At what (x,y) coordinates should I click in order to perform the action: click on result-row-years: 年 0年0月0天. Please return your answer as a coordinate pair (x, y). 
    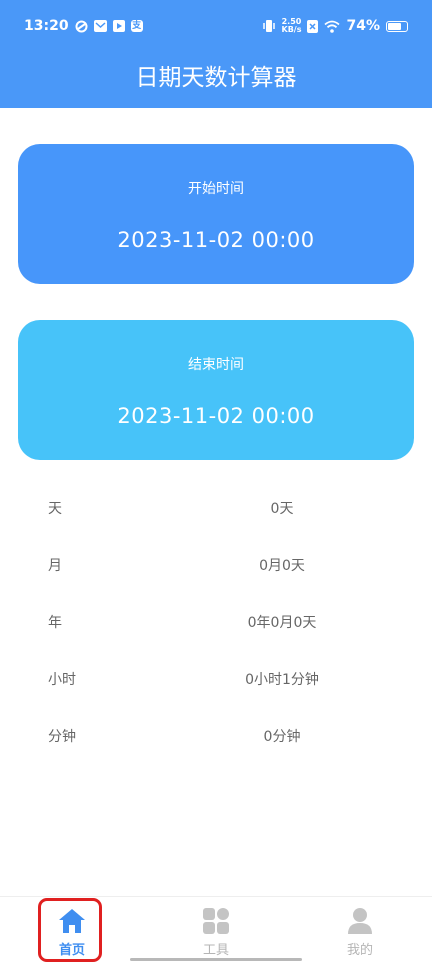
    Looking at the image, I should click on (216, 624).